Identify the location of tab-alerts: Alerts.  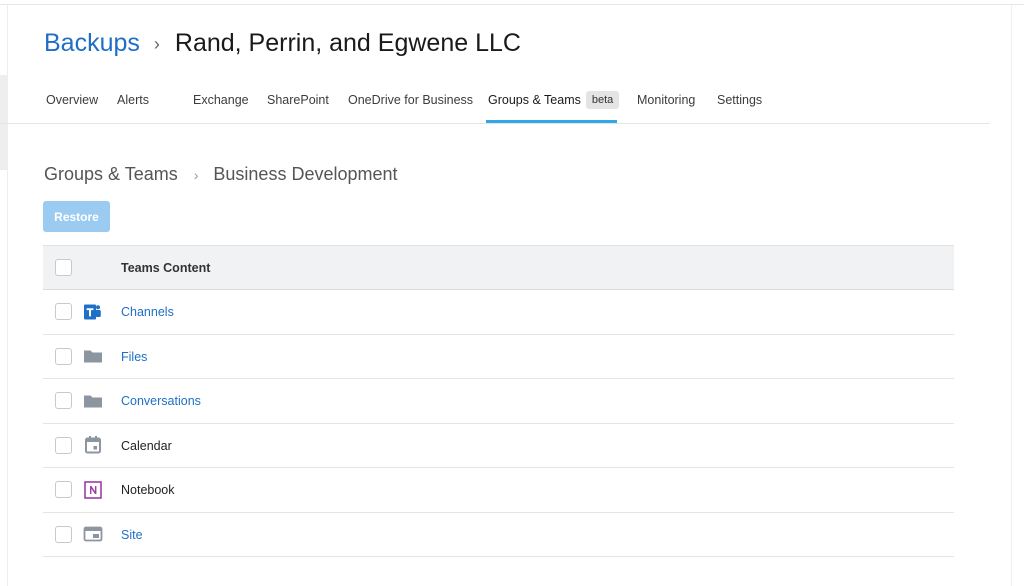
(133, 103).